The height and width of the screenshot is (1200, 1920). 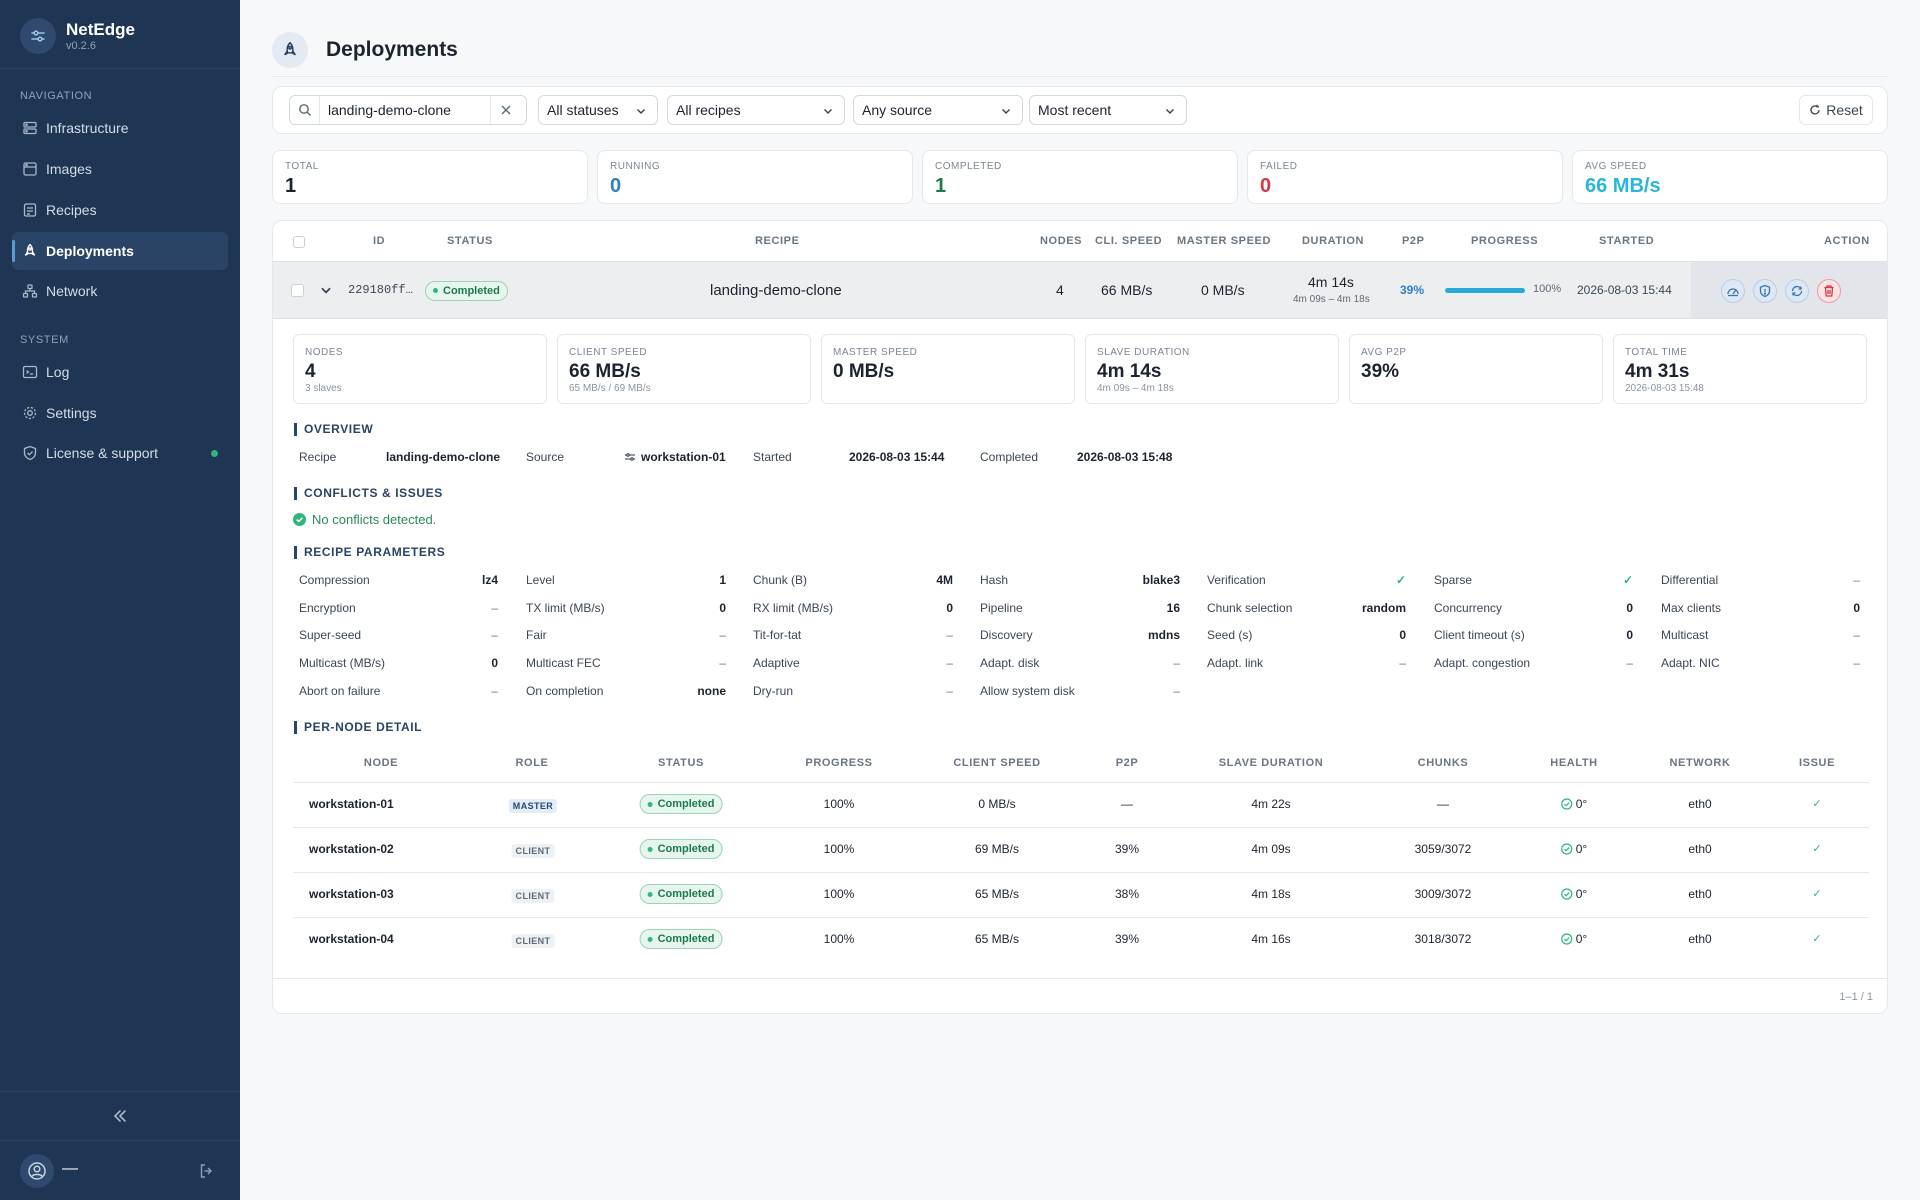 I want to click on col-recipe: RECIPE, so click(x=777, y=241).